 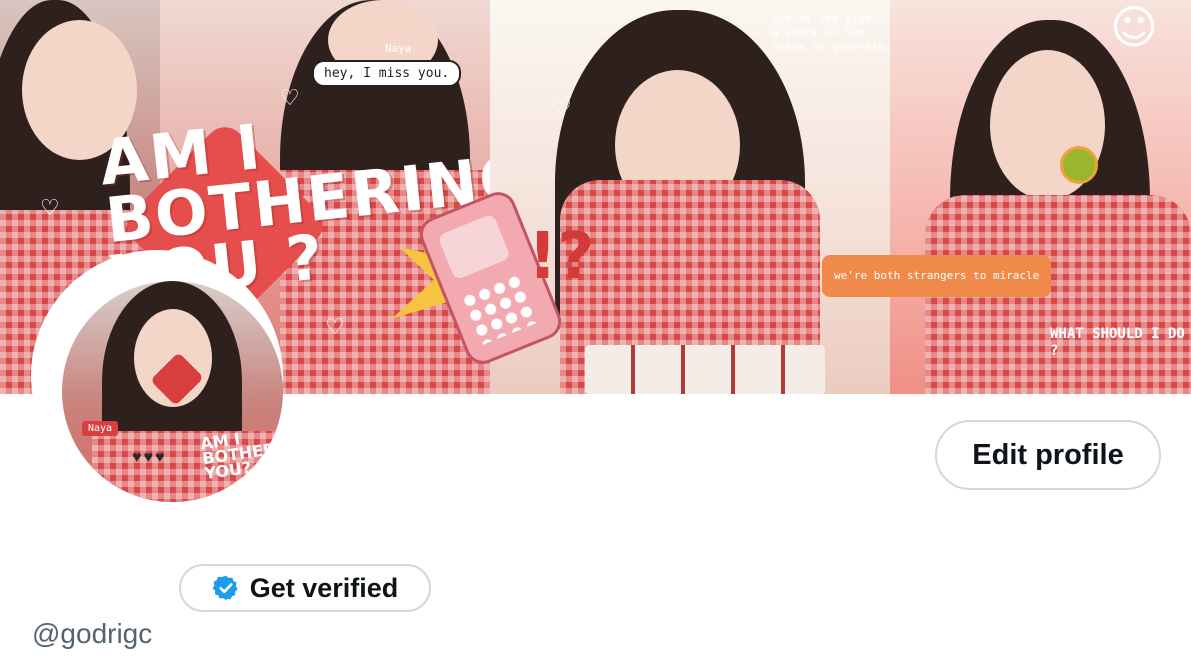 I want to click on exclaim-question-icon: !?, so click(x=561, y=257).